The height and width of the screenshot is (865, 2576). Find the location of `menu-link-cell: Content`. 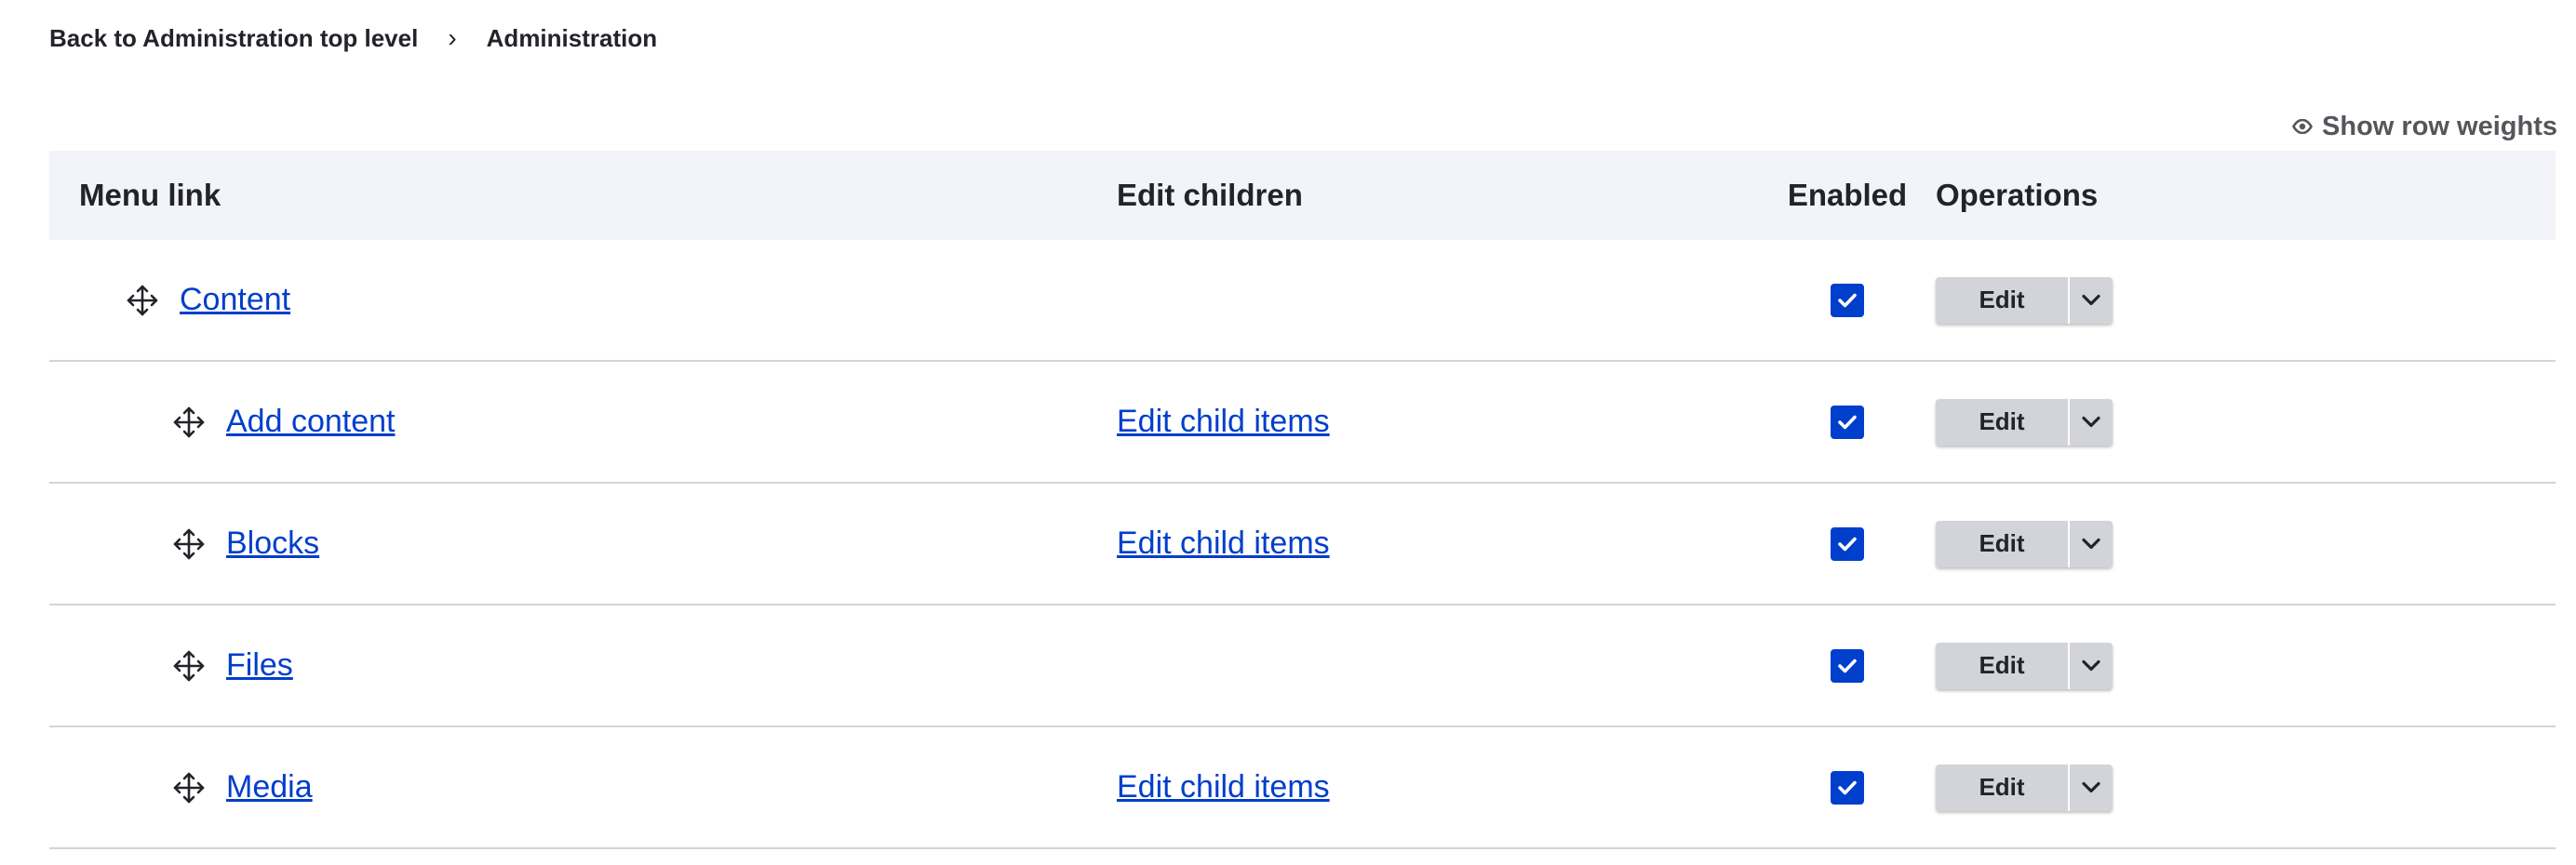

menu-link-cell: Content is located at coordinates (583, 301).